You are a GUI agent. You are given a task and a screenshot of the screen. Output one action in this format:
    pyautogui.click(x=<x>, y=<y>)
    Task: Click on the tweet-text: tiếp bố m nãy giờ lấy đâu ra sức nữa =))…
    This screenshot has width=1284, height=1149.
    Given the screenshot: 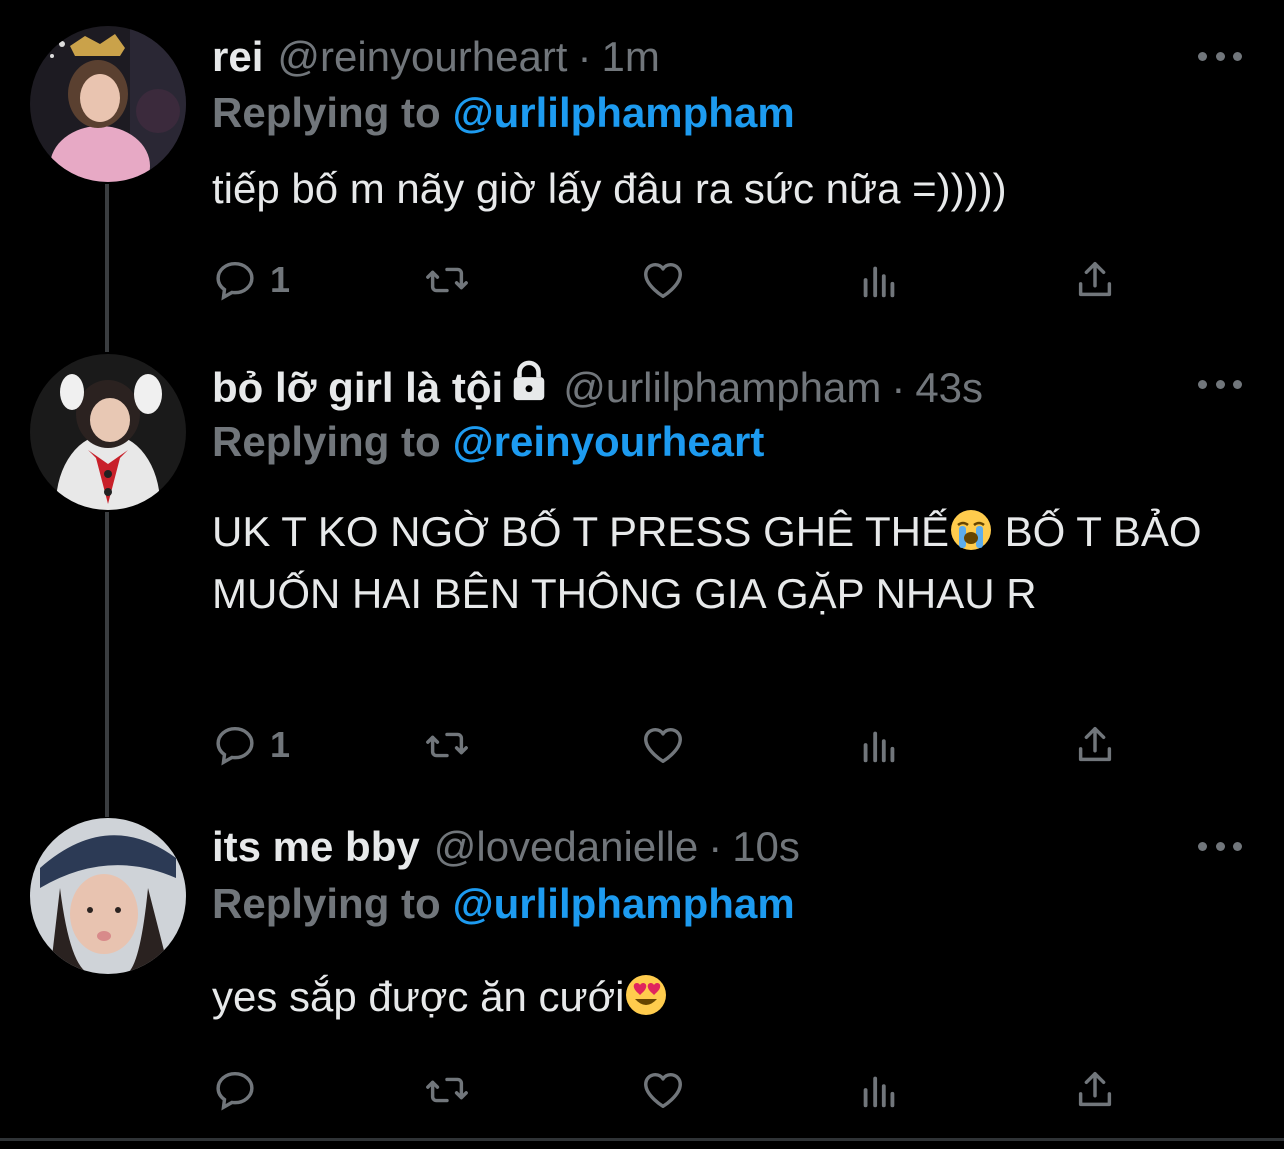 What is the action you would take?
    pyautogui.click(x=609, y=188)
    